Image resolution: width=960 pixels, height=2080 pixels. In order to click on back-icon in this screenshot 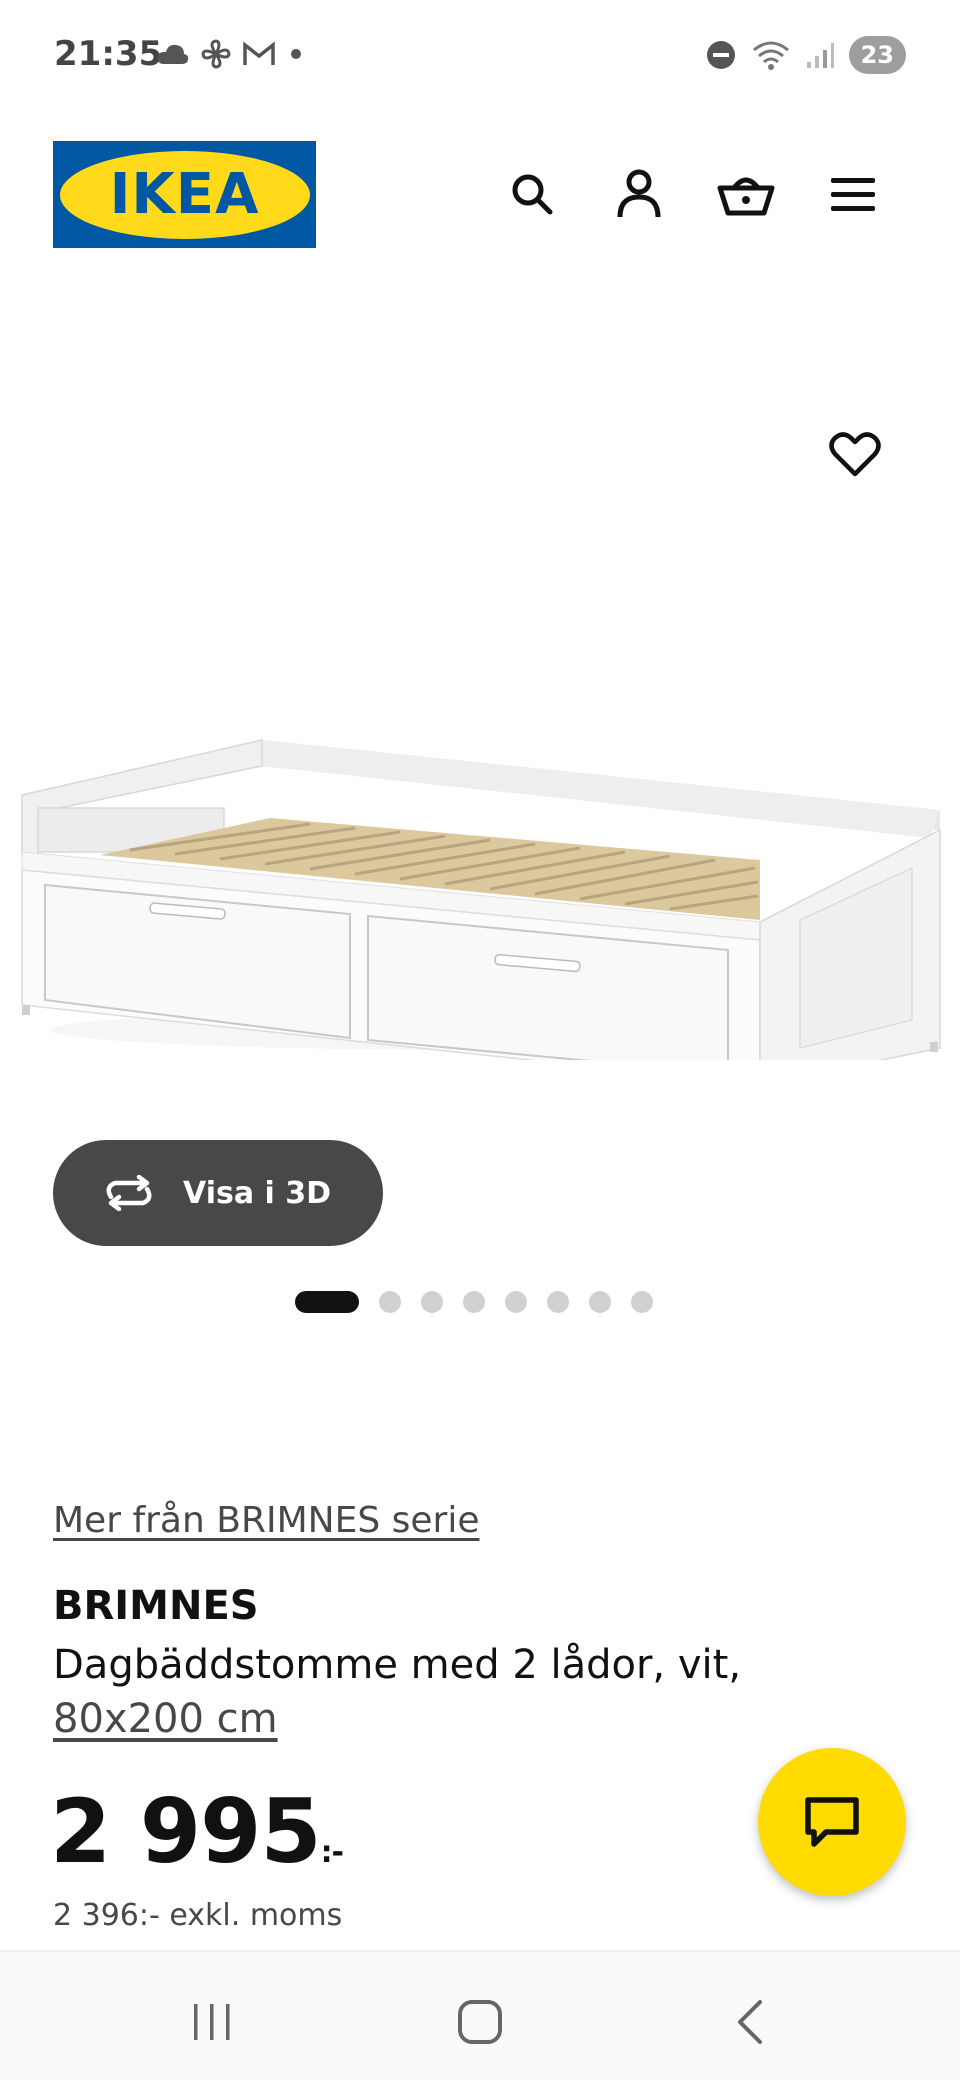, I will do `click(750, 2022)`.